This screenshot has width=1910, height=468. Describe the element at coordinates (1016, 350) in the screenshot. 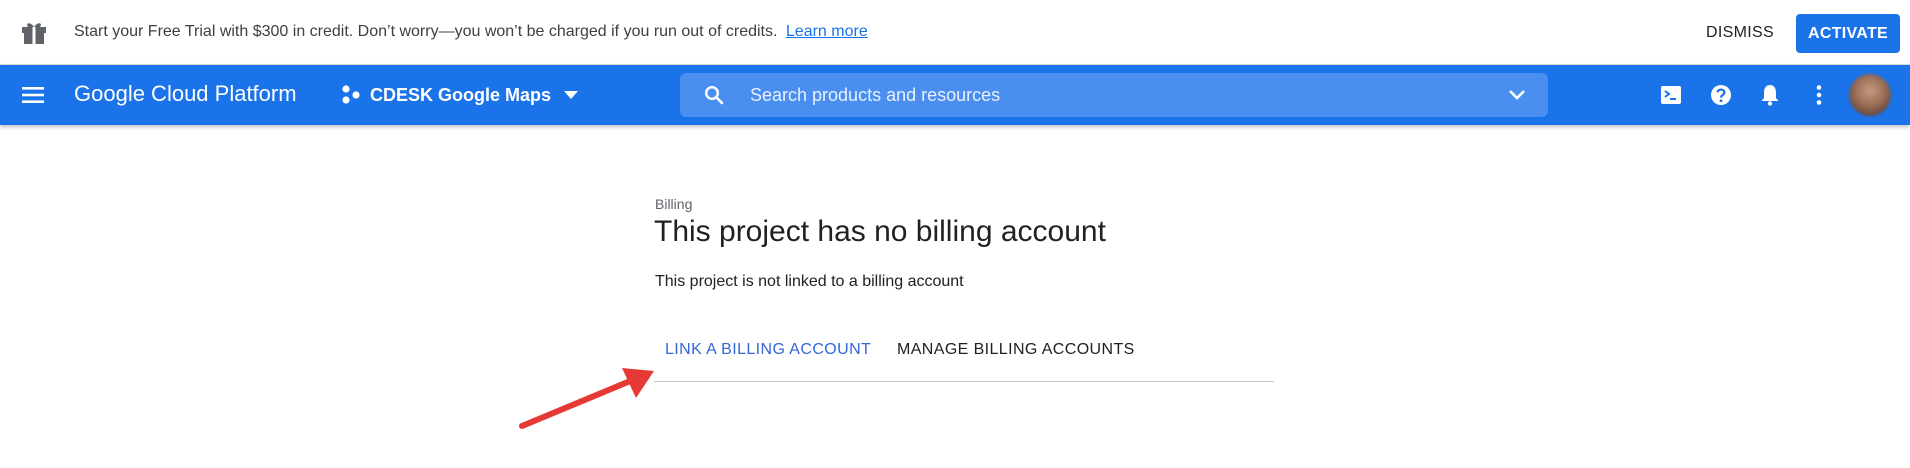

I see `manage-billing-accounts-button: MANAGE BILLING ACCOUNTS` at that location.